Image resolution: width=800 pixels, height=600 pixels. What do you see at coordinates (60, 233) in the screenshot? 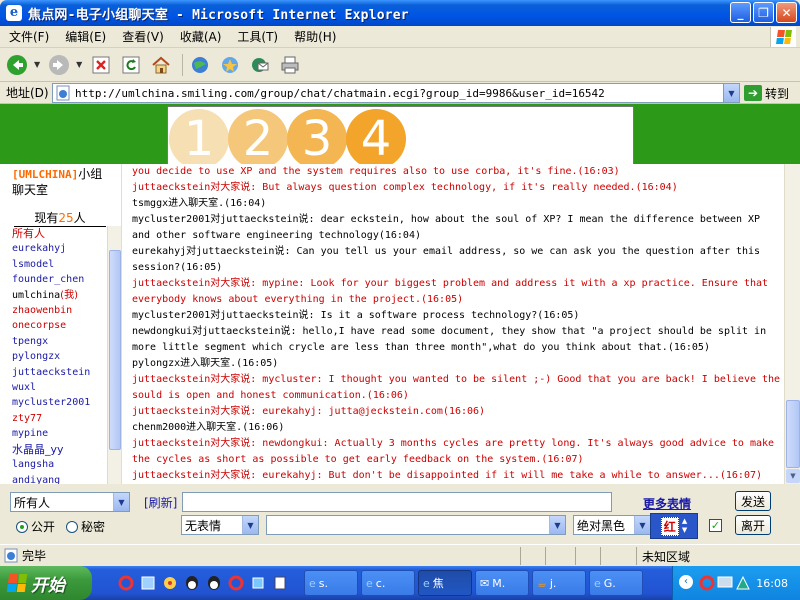
I see `member-item: 所有人` at bounding box center [60, 233].